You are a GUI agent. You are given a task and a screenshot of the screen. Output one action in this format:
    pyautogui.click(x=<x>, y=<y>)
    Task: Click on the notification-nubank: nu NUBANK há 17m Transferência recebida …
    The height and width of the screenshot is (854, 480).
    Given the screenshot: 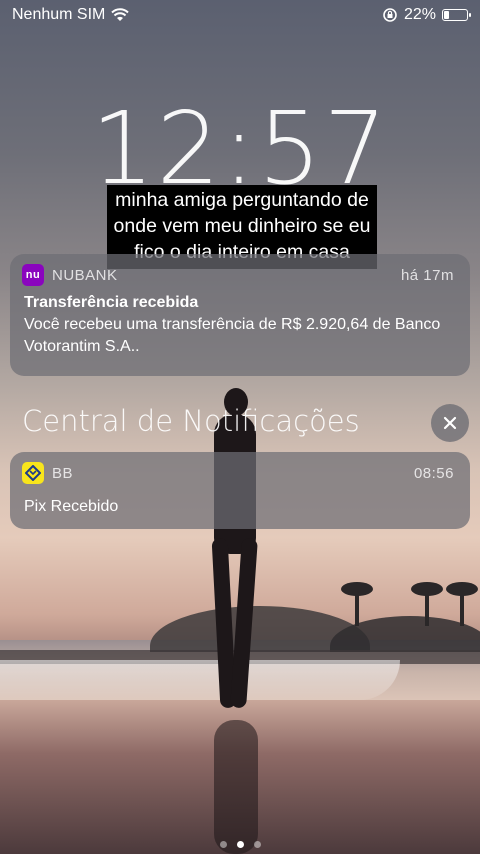 What is the action you would take?
    pyautogui.click(x=240, y=315)
    